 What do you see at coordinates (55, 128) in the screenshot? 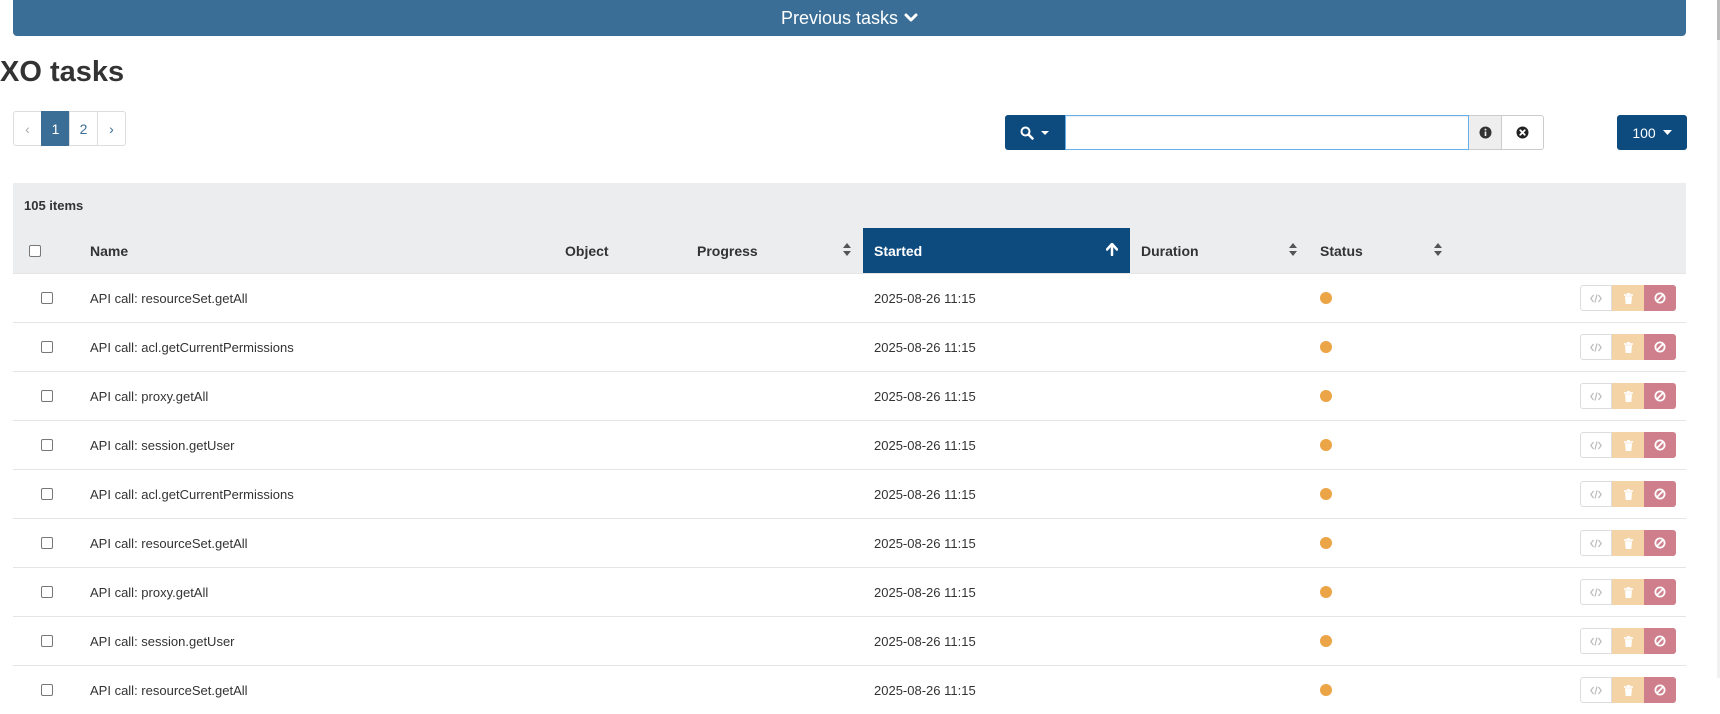
I see `pagination-page-1: 1` at bounding box center [55, 128].